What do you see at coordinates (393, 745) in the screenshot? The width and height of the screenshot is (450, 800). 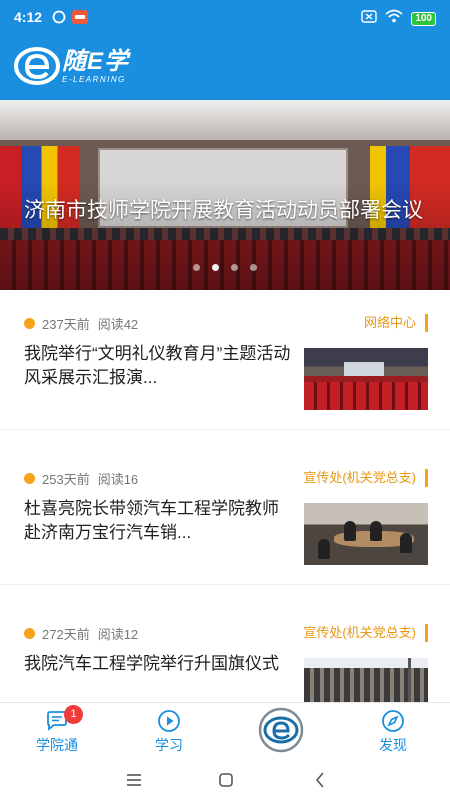 I see `tab-discover-label: 发现` at bounding box center [393, 745].